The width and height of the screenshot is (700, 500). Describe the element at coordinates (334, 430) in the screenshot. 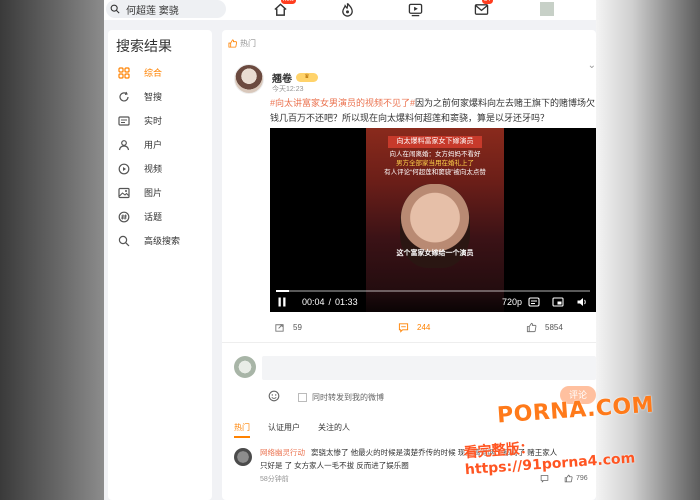

I see `tab-following: 关注的人` at that location.